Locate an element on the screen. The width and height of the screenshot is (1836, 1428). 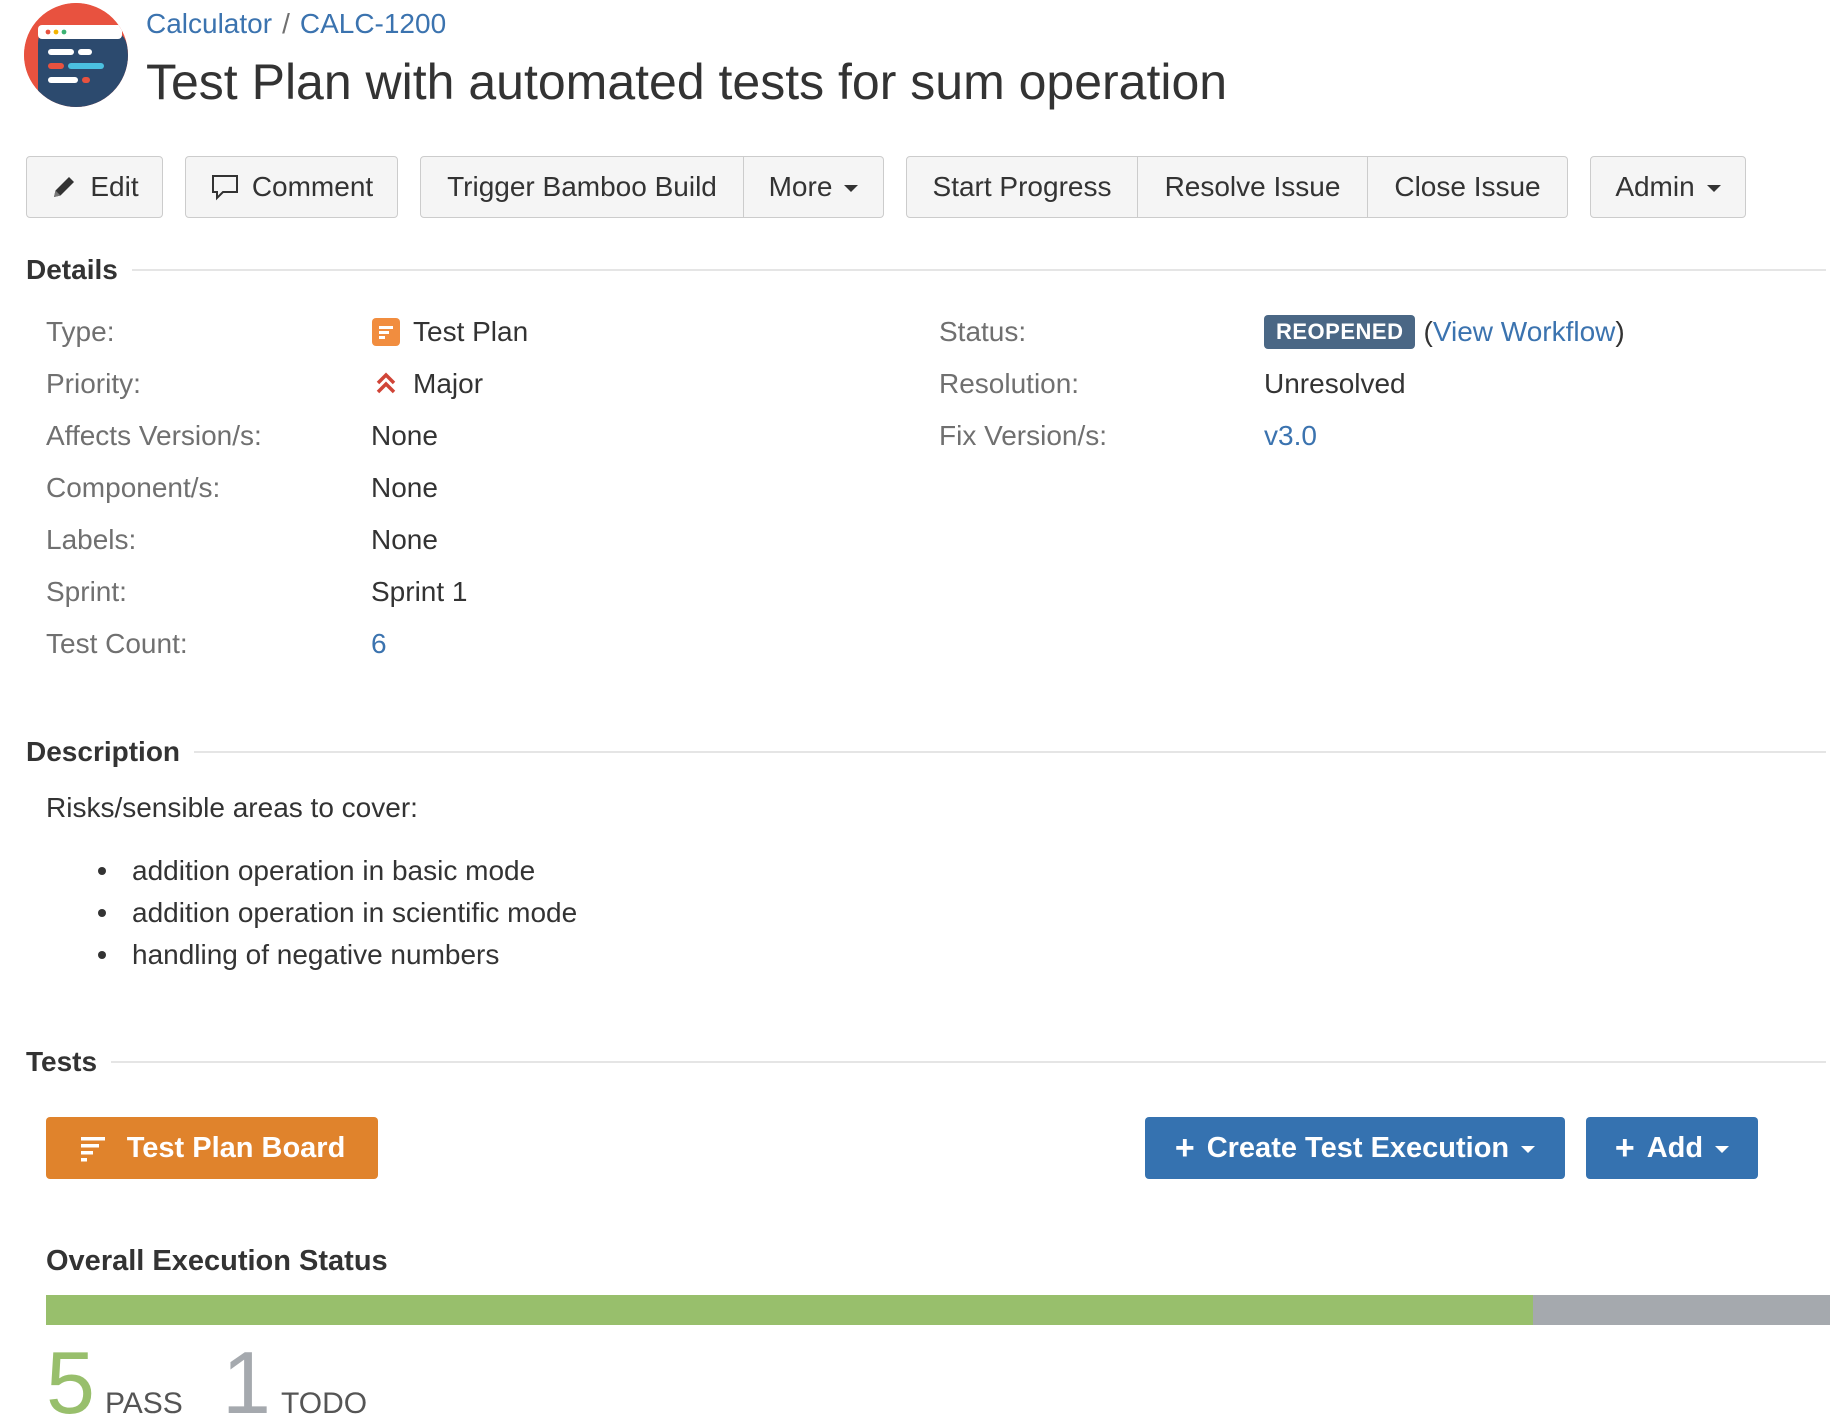
details-heading: Details is located at coordinates (926, 270).